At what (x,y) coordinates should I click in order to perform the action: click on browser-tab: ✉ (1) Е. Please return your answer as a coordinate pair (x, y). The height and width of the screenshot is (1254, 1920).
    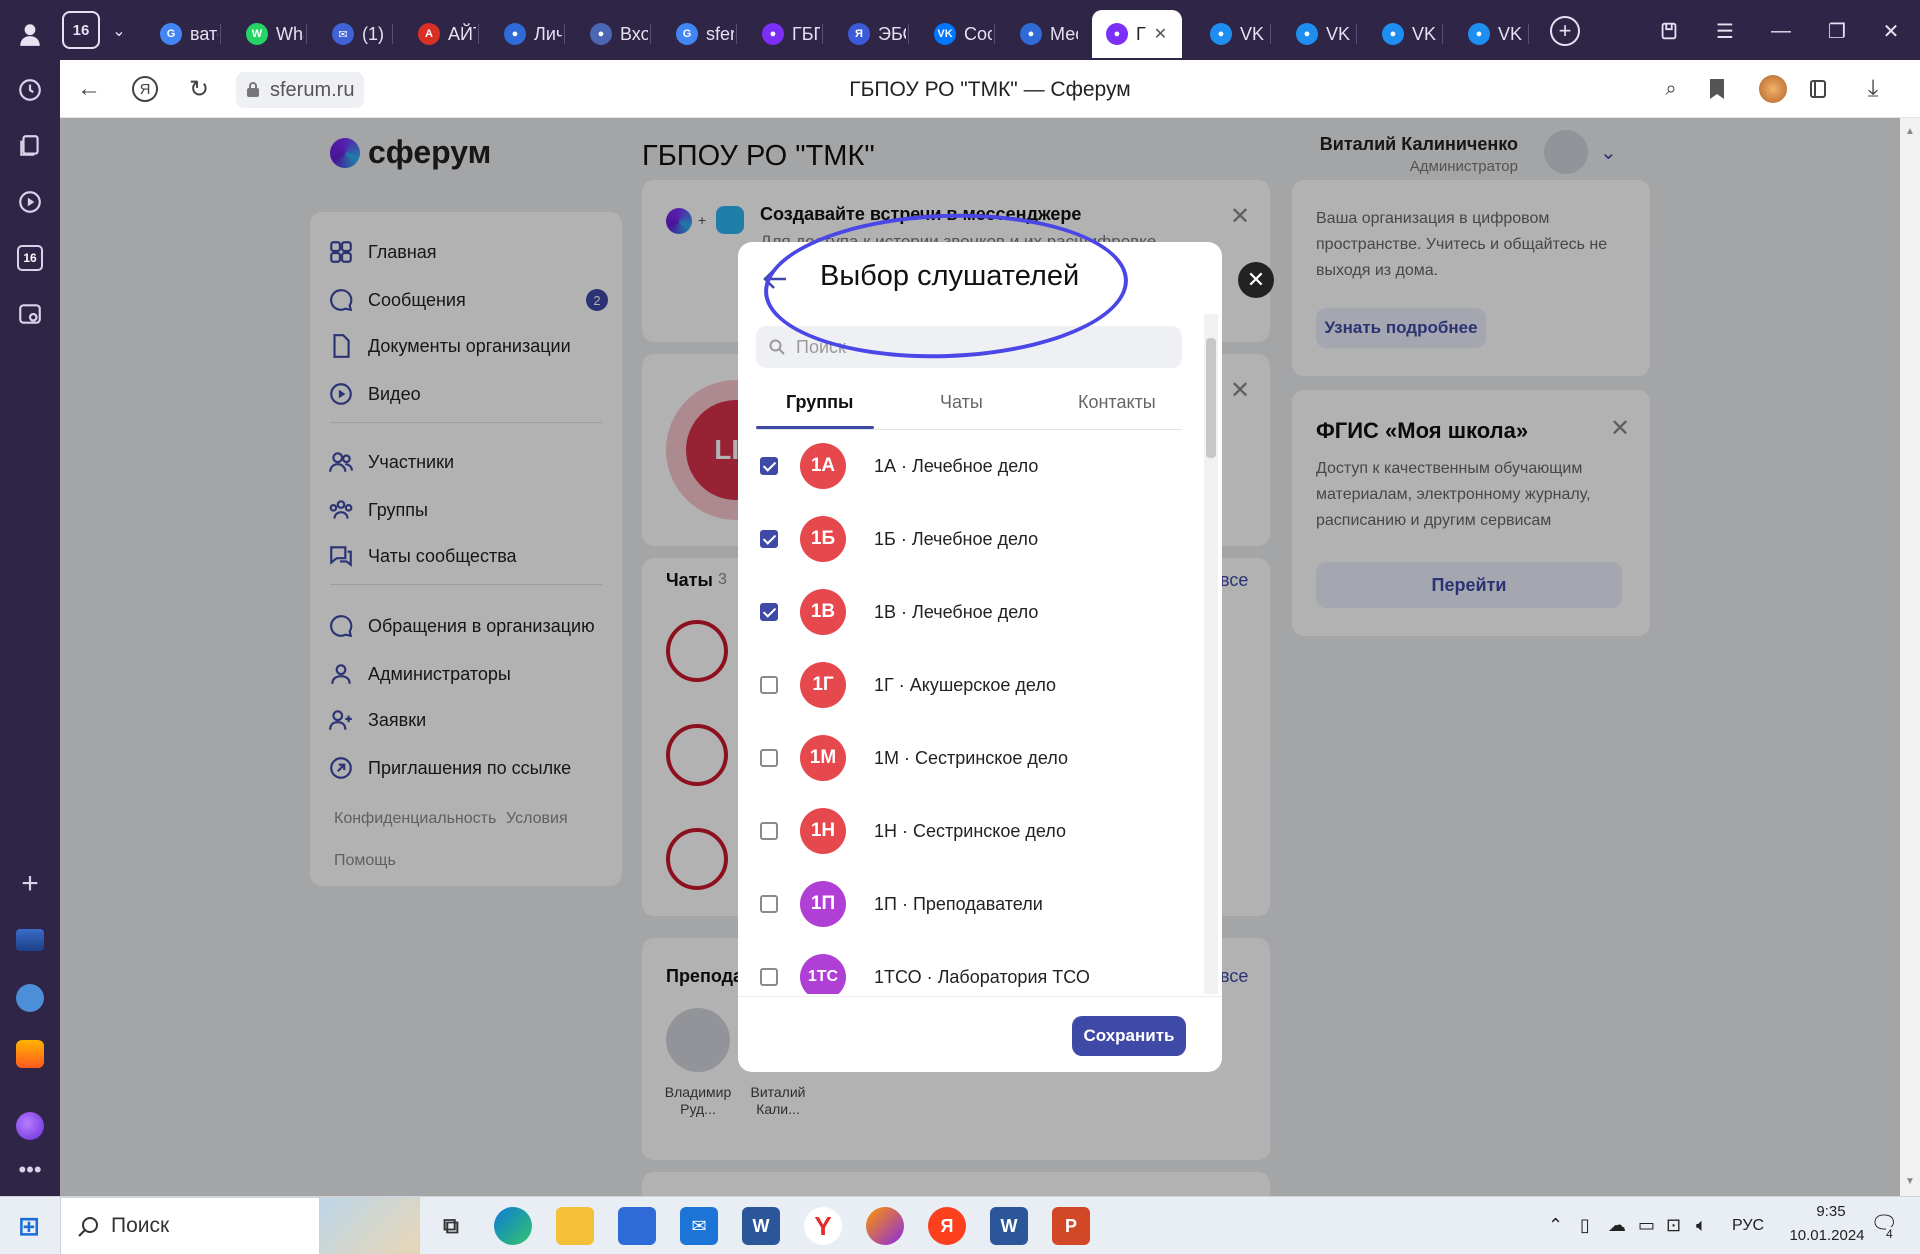
    Looking at the image, I should click on (354, 34).